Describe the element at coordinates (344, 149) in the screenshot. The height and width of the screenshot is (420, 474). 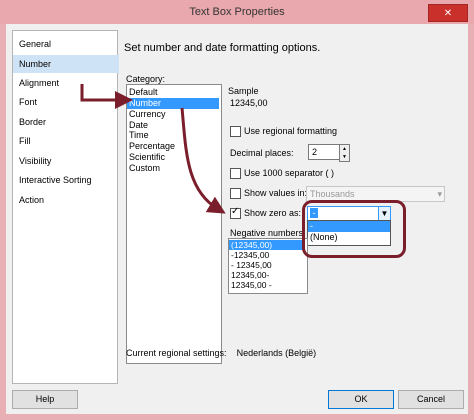
I see `chevron-up-icon: ▲` at that location.